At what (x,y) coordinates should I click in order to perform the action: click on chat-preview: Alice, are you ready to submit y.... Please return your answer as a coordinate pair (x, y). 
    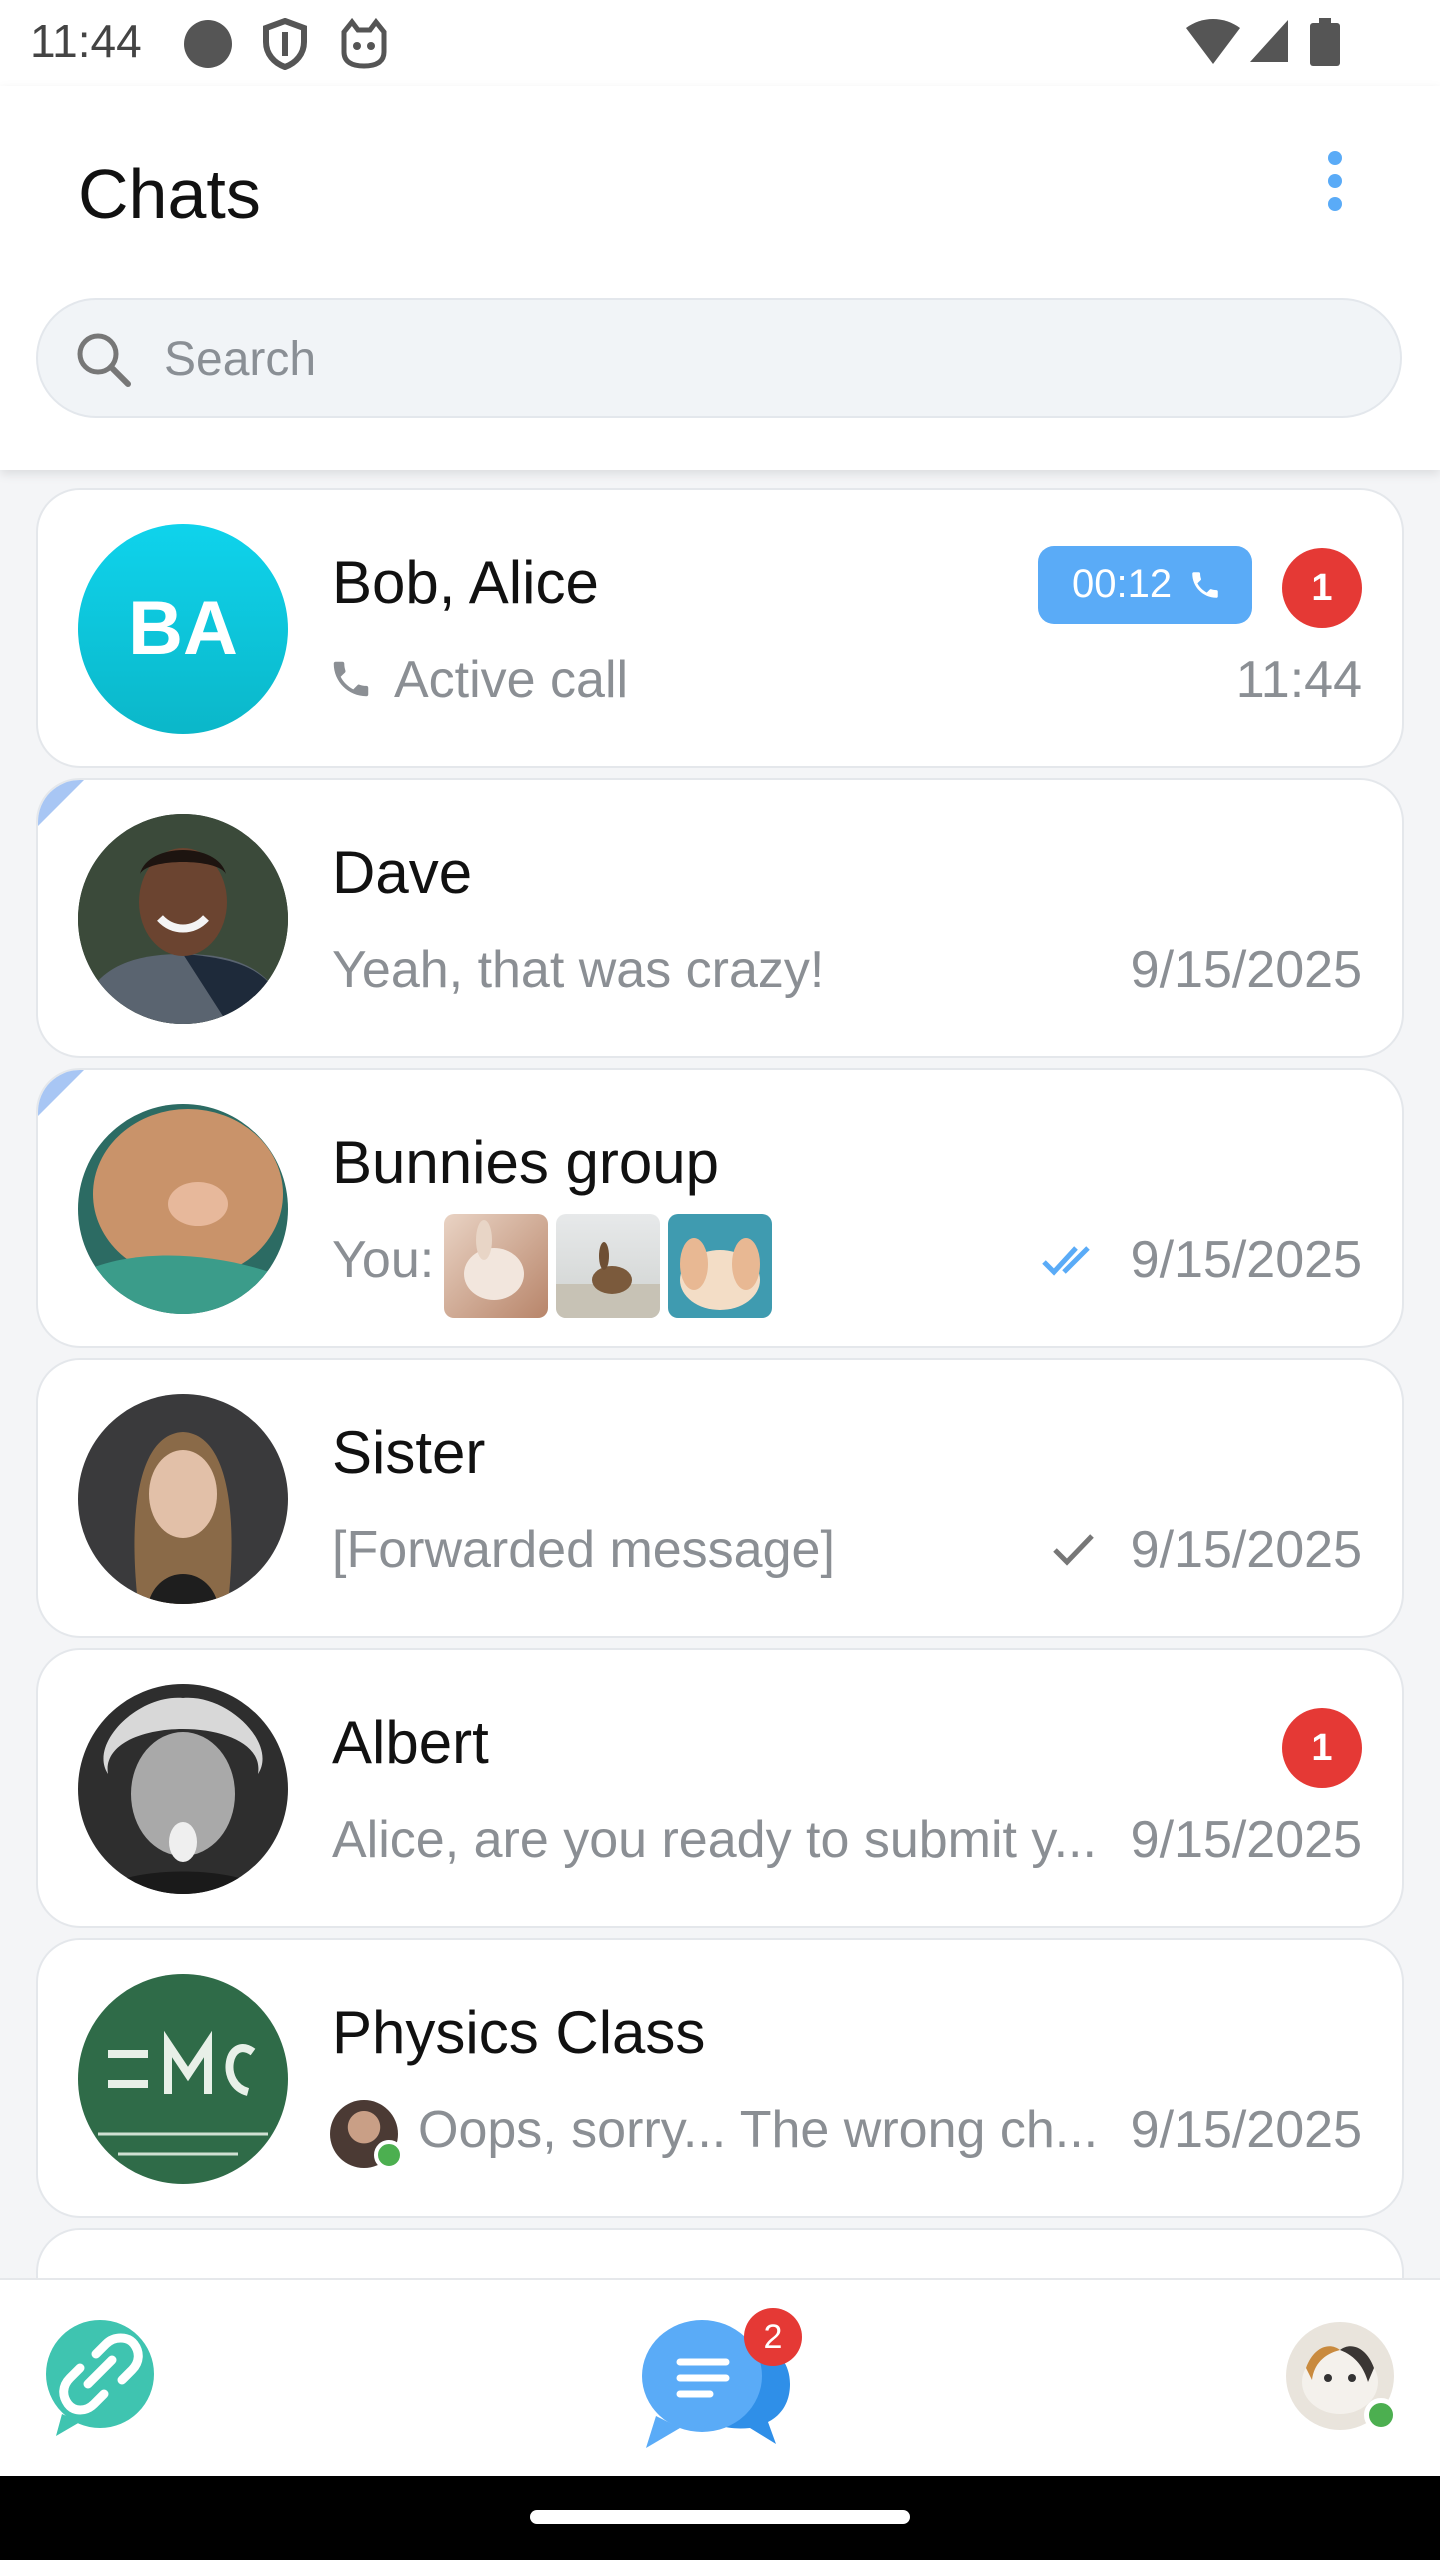
    Looking at the image, I should click on (714, 1840).